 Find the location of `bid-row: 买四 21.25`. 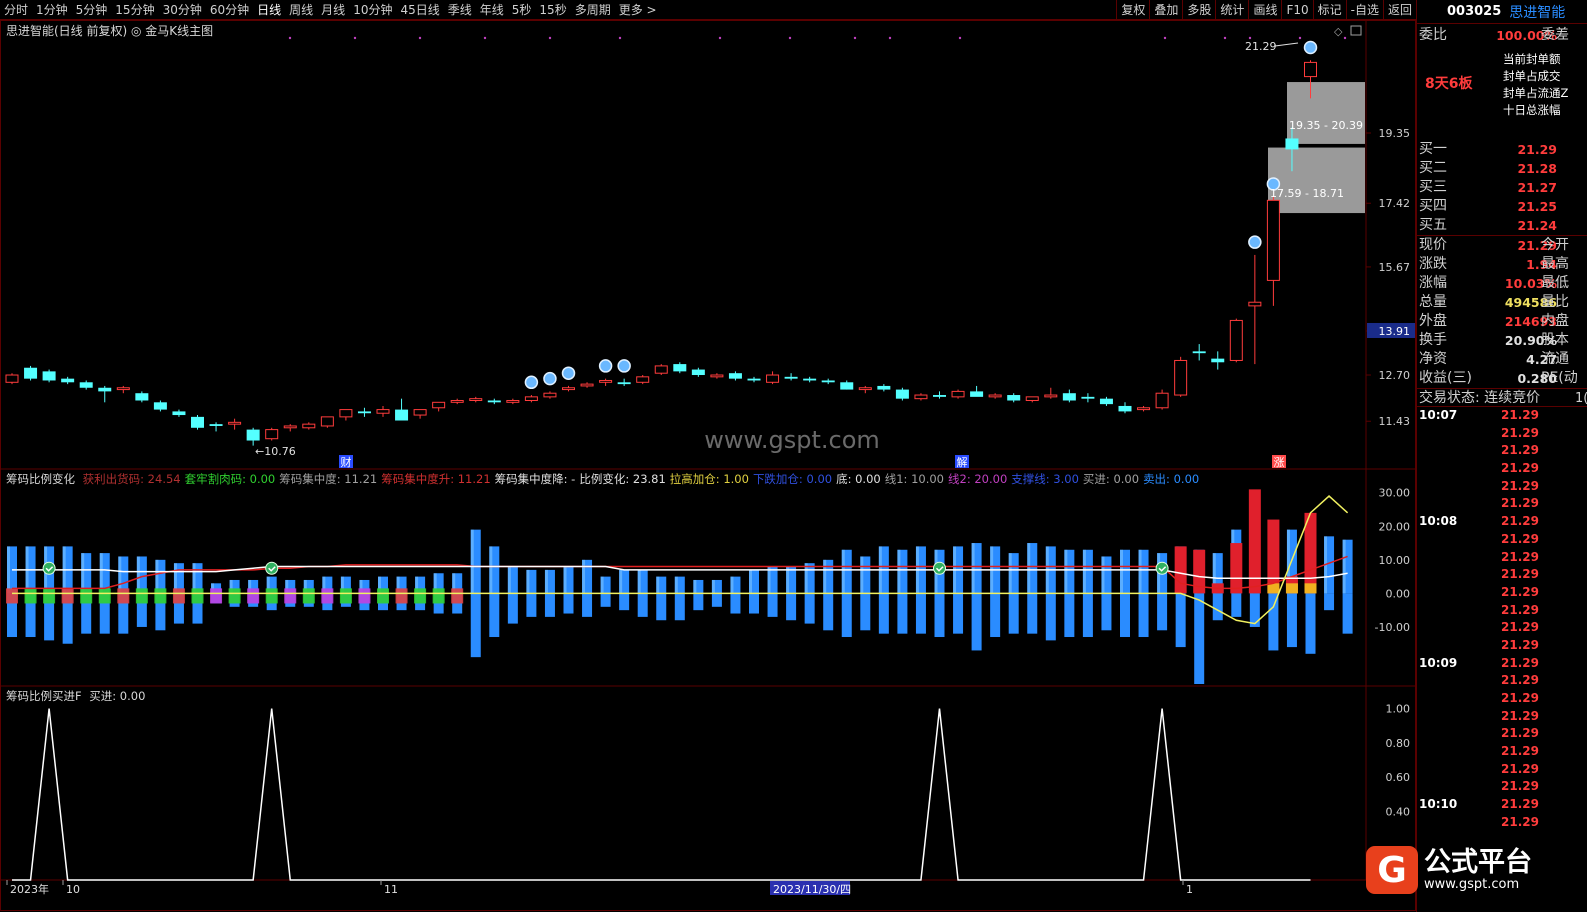

bid-row: 买四 21.25 is located at coordinates (1502, 206).